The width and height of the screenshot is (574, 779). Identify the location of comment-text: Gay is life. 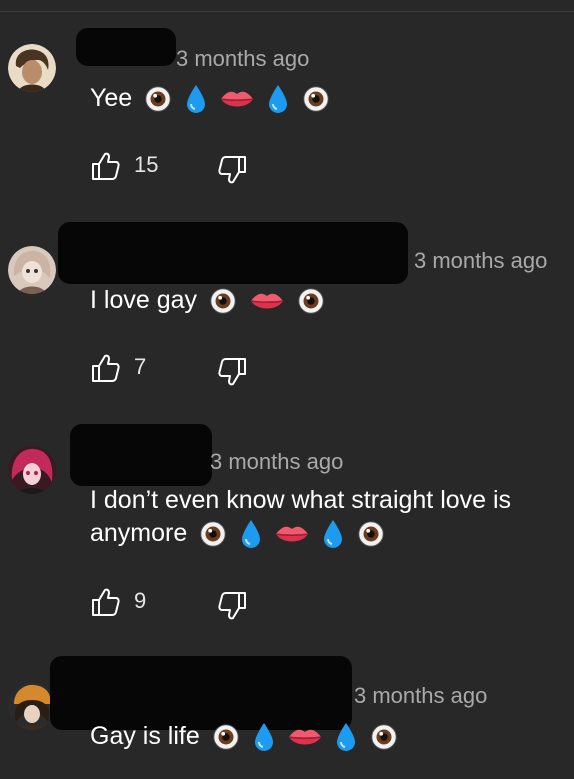
(325, 736).